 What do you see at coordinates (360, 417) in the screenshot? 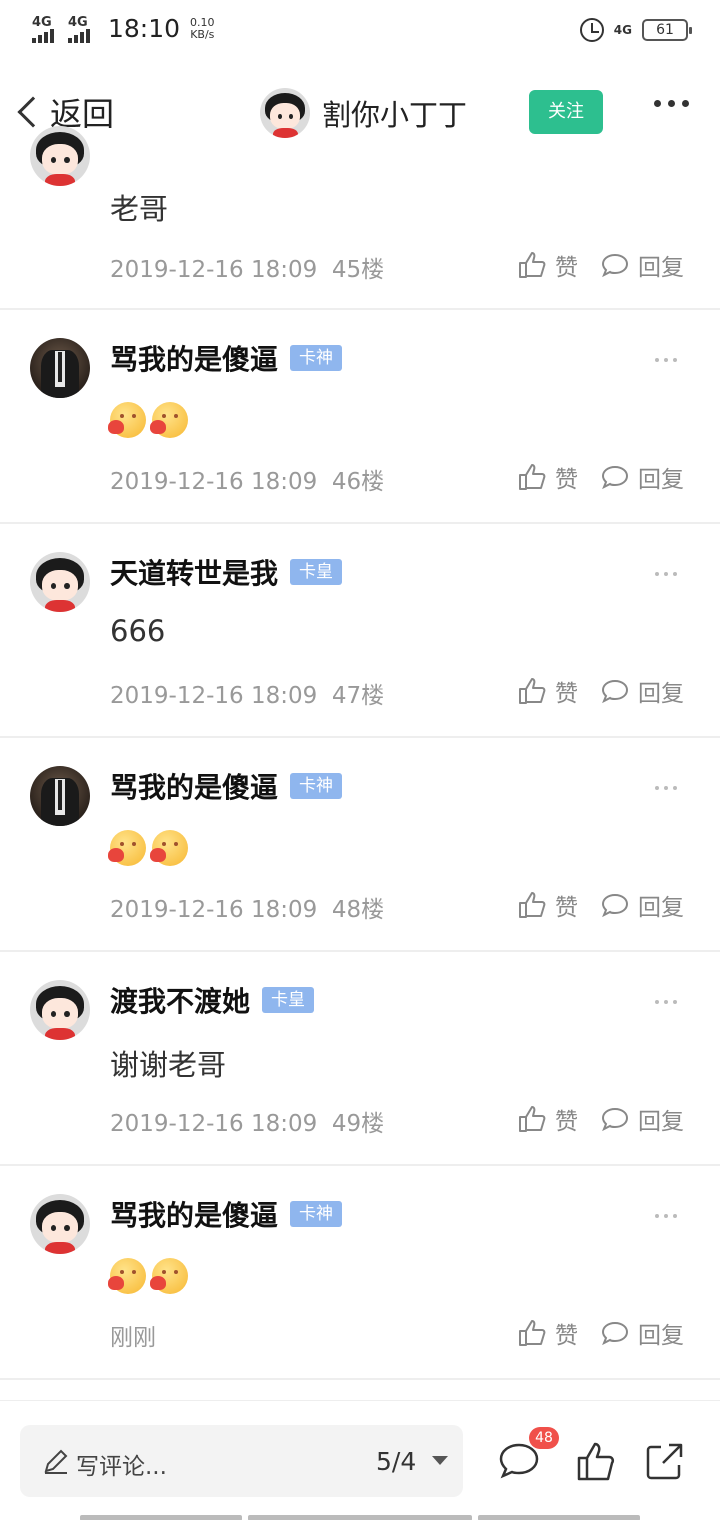
I see `comment-item: 骂我的是傻逼 卡神 2019-12-16 18:09 46楼 赞 回复` at bounding box center [360, 417].